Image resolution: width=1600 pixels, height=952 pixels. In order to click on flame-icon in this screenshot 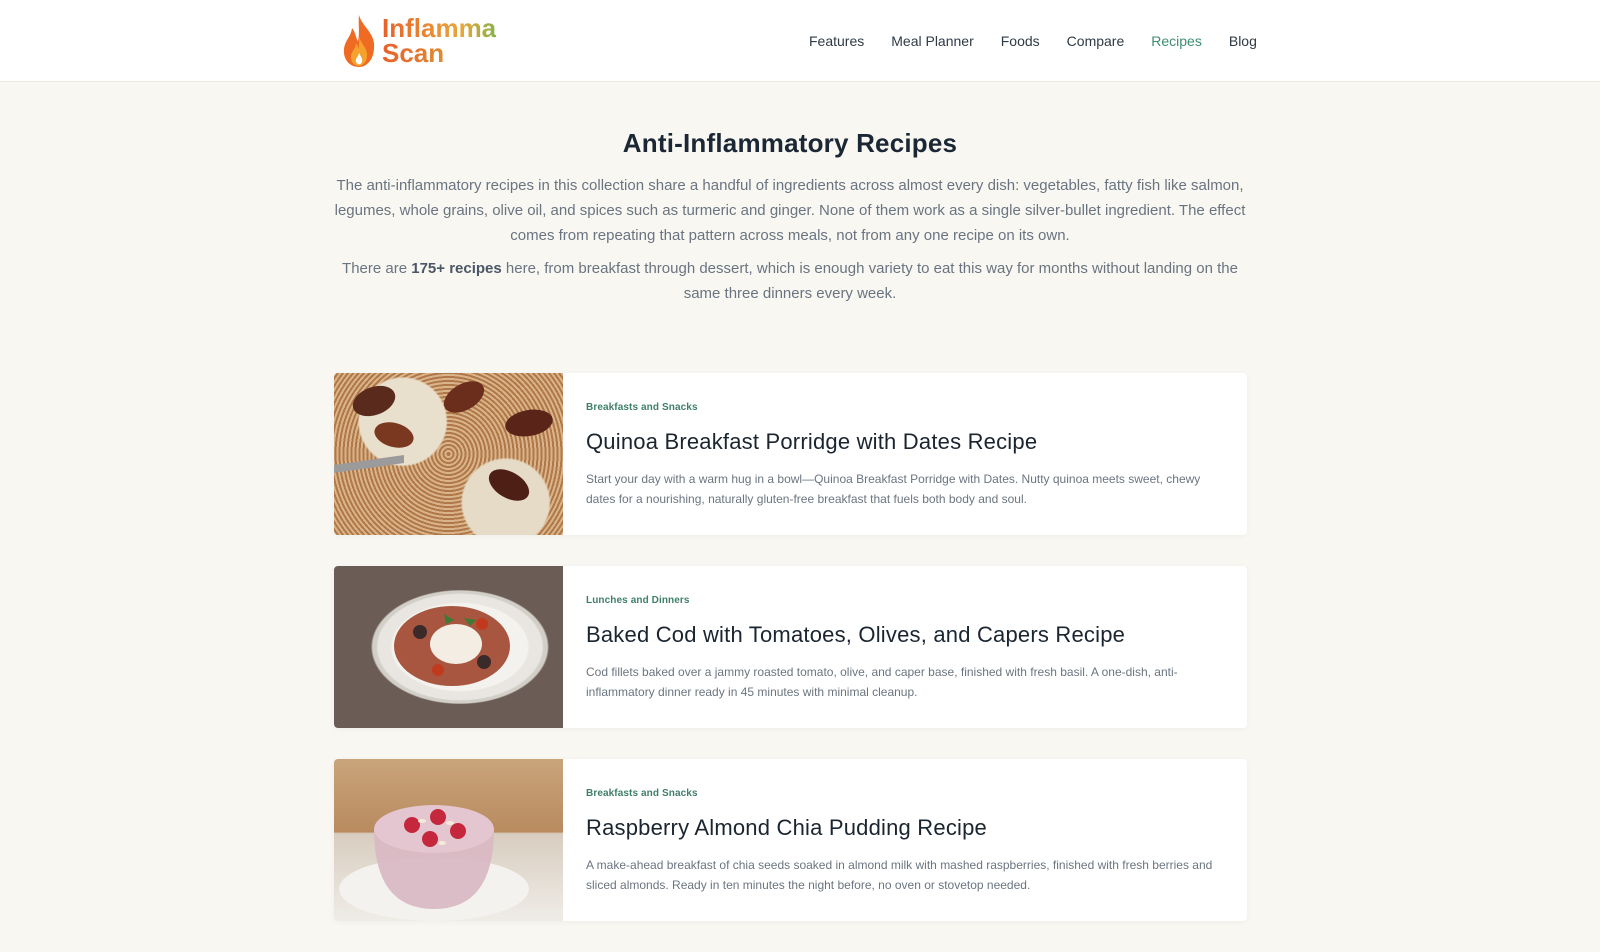, I will do `click(359, 41)`.